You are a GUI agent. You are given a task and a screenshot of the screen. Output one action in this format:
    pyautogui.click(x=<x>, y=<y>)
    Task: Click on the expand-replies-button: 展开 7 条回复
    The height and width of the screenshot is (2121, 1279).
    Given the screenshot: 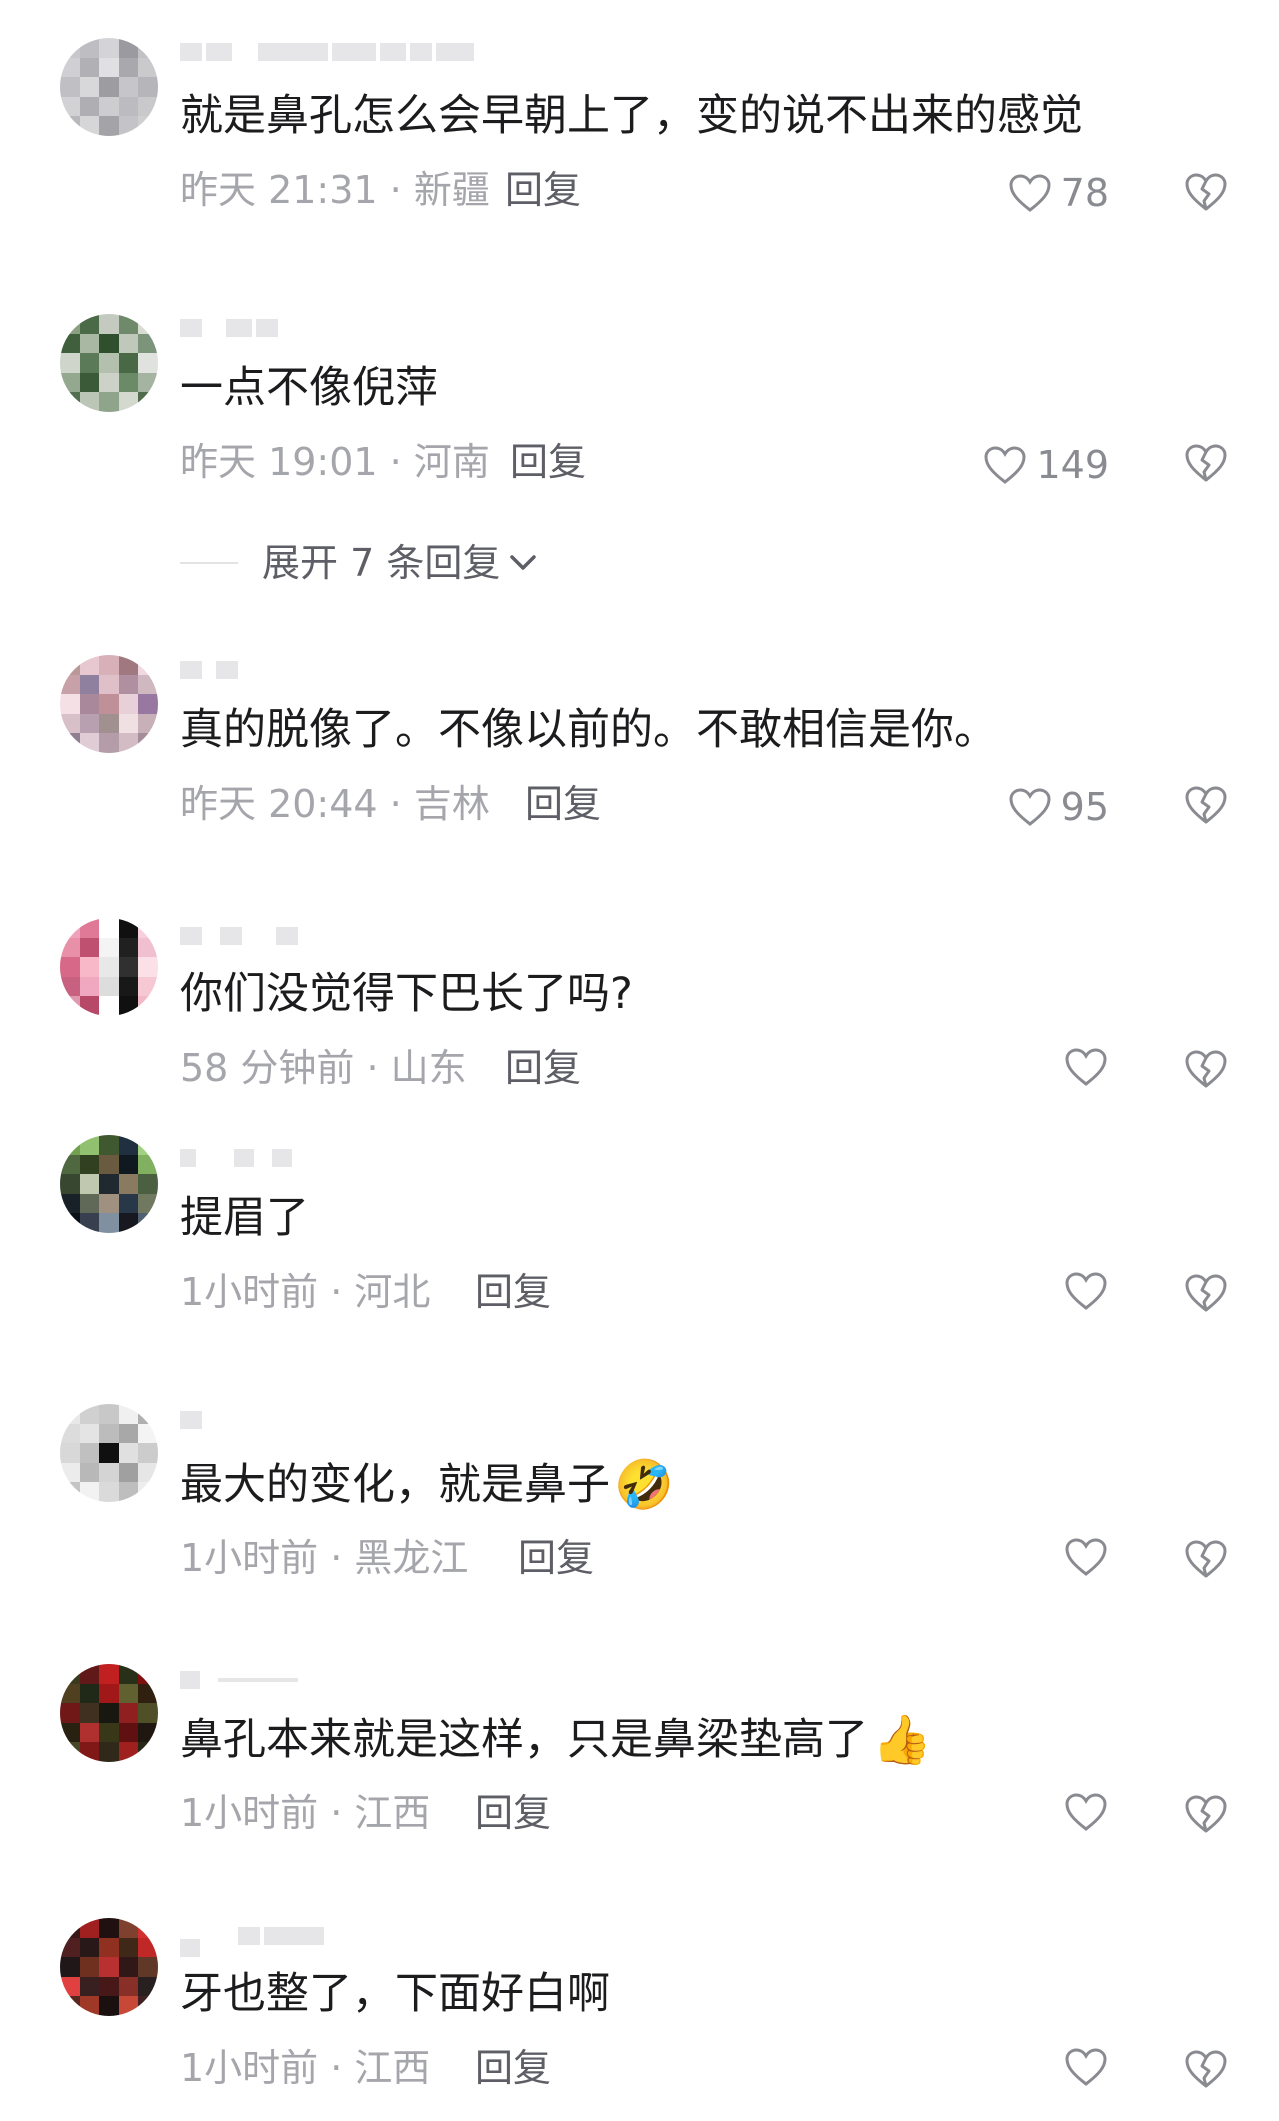 What is the action you would take?
    pyautogui.click(x=359, y=563)
    